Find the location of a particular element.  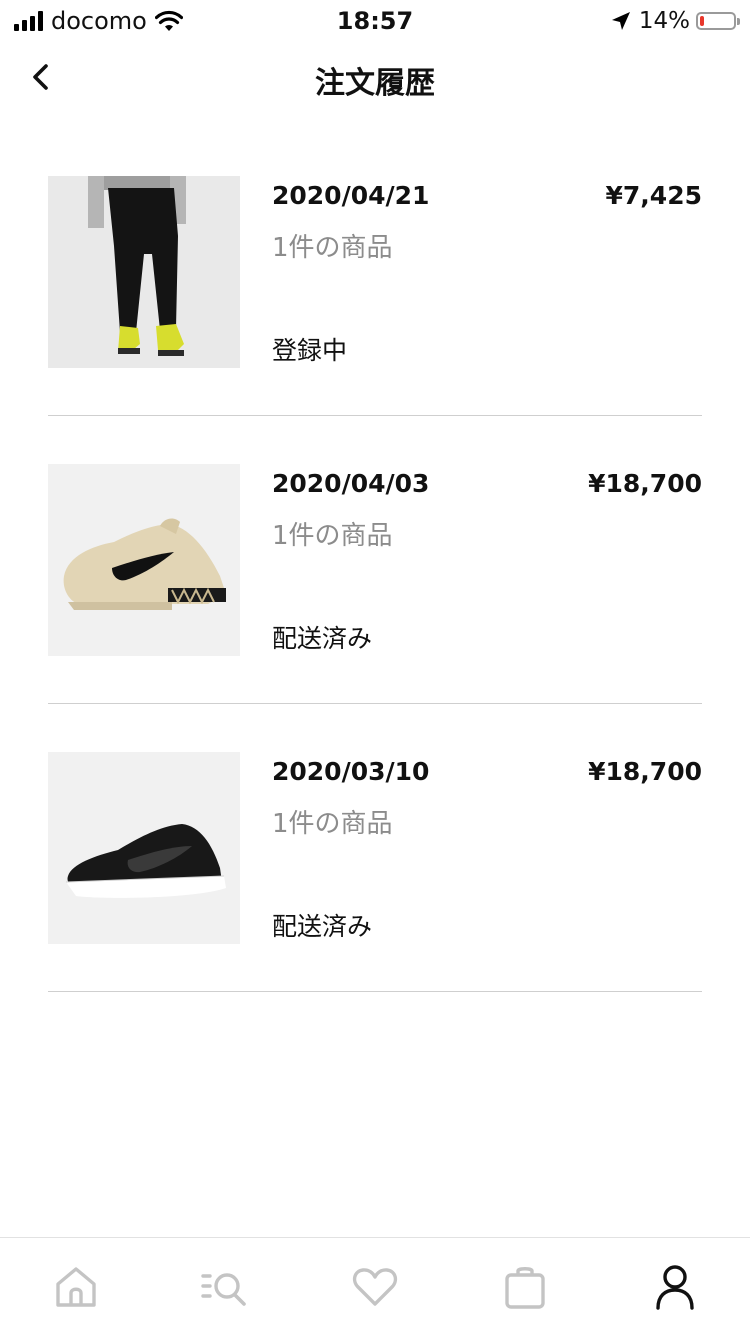

page-title: 注文履歴 is located at coordinates (375, 83).